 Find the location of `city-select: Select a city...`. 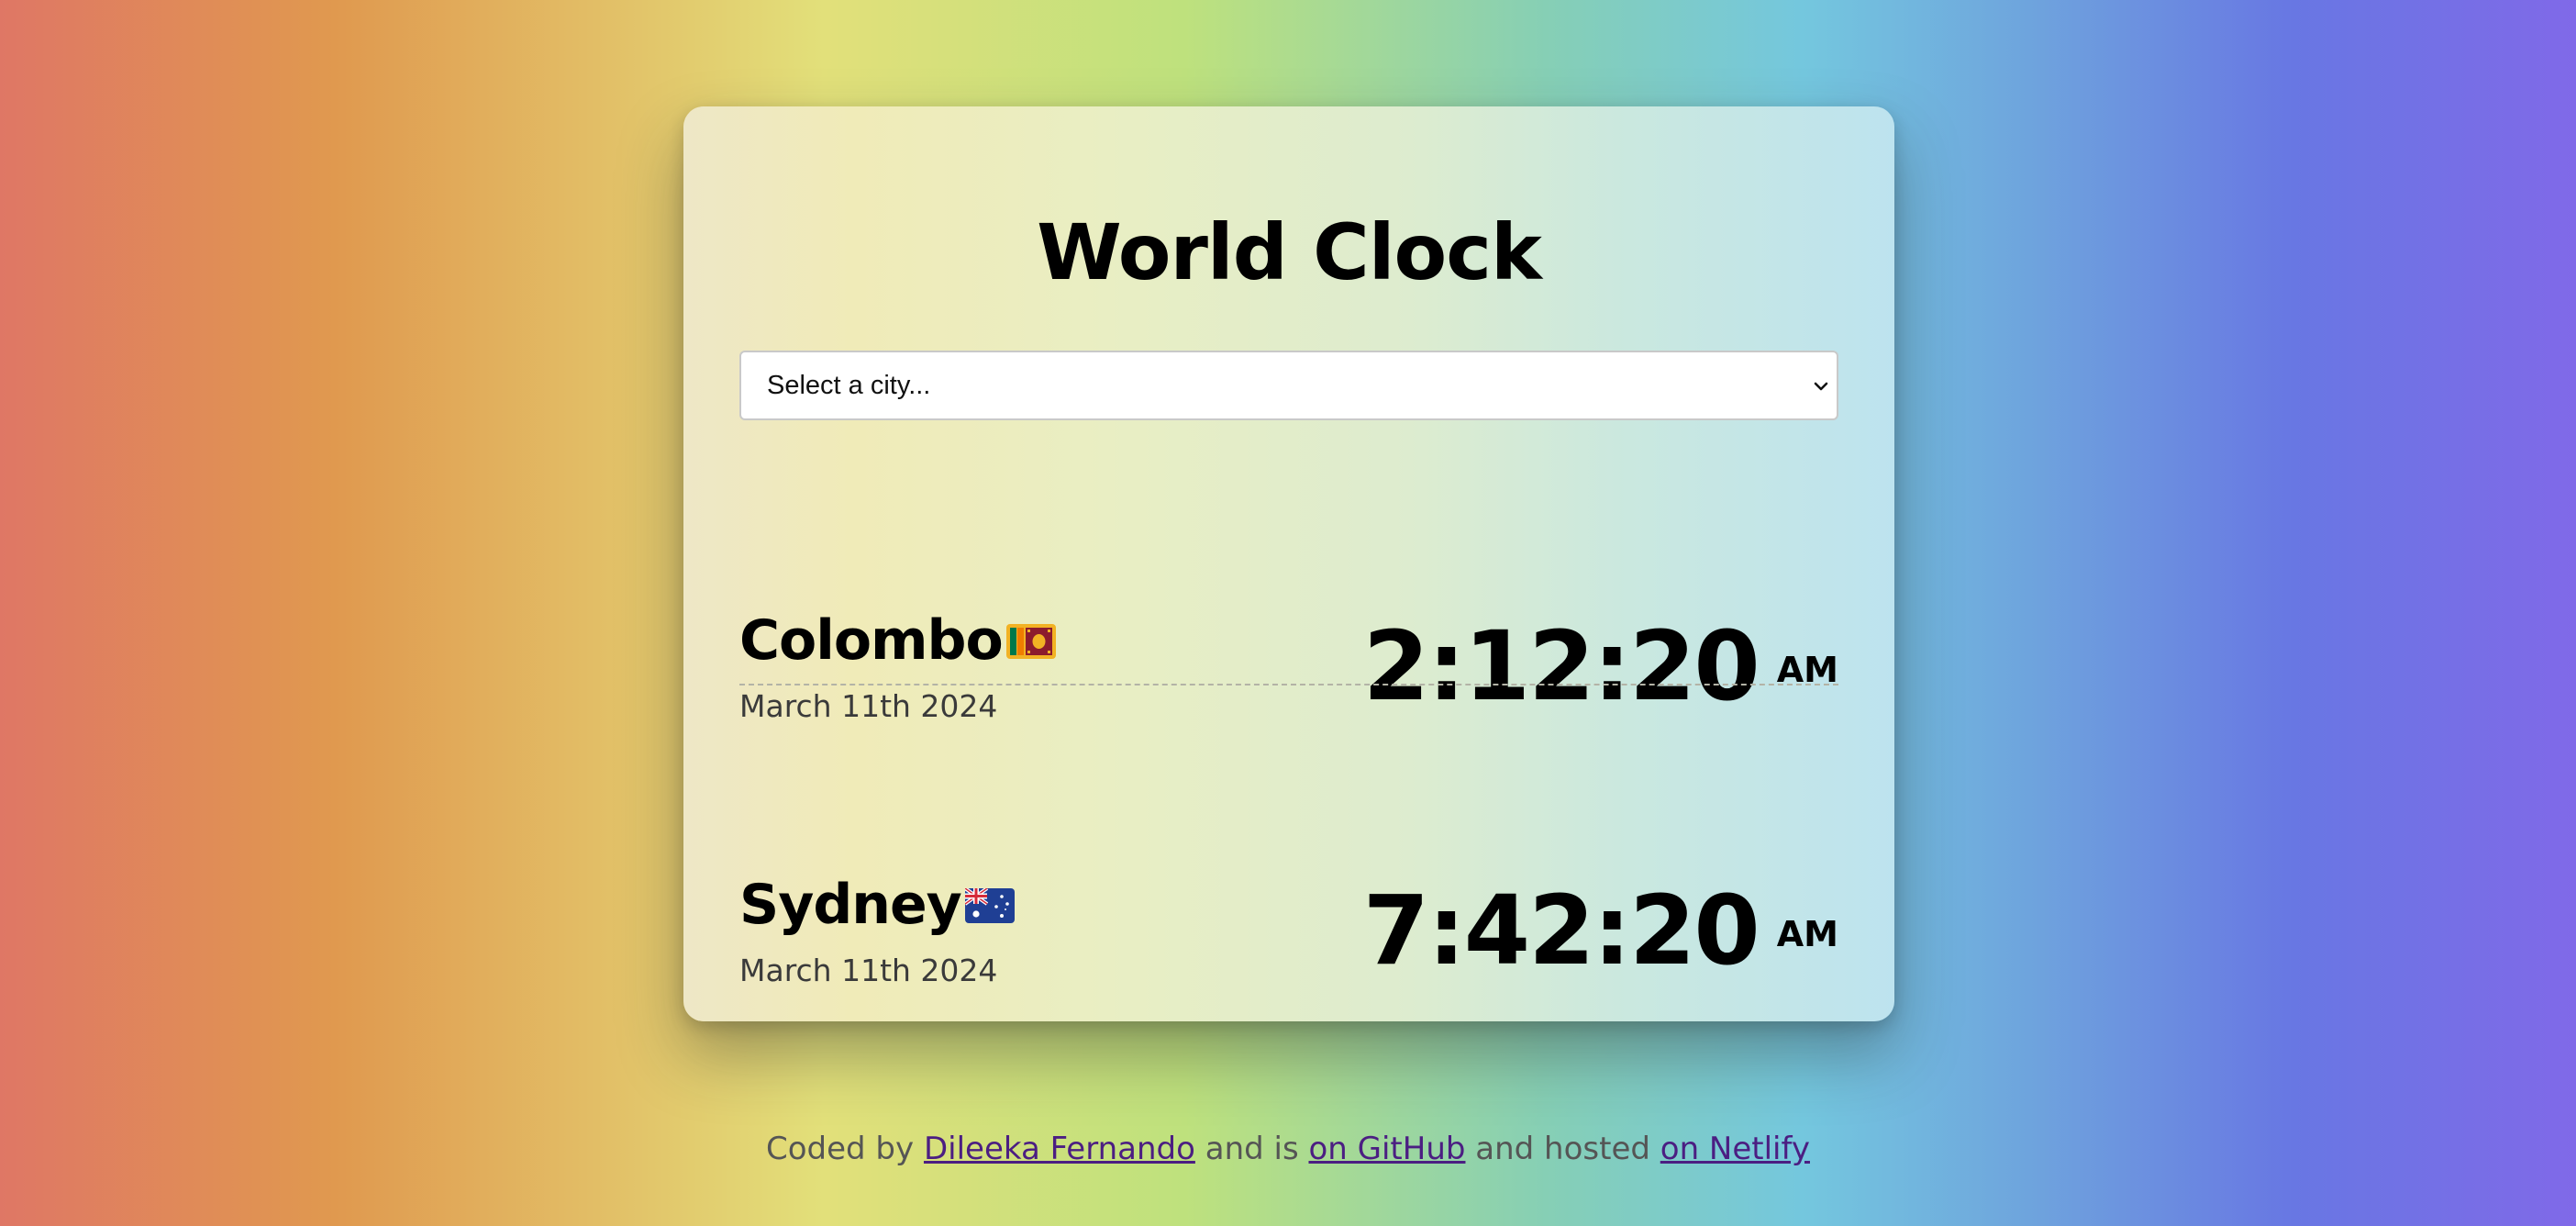

city-select: Select a city... is located at coordinates (1288, 385).